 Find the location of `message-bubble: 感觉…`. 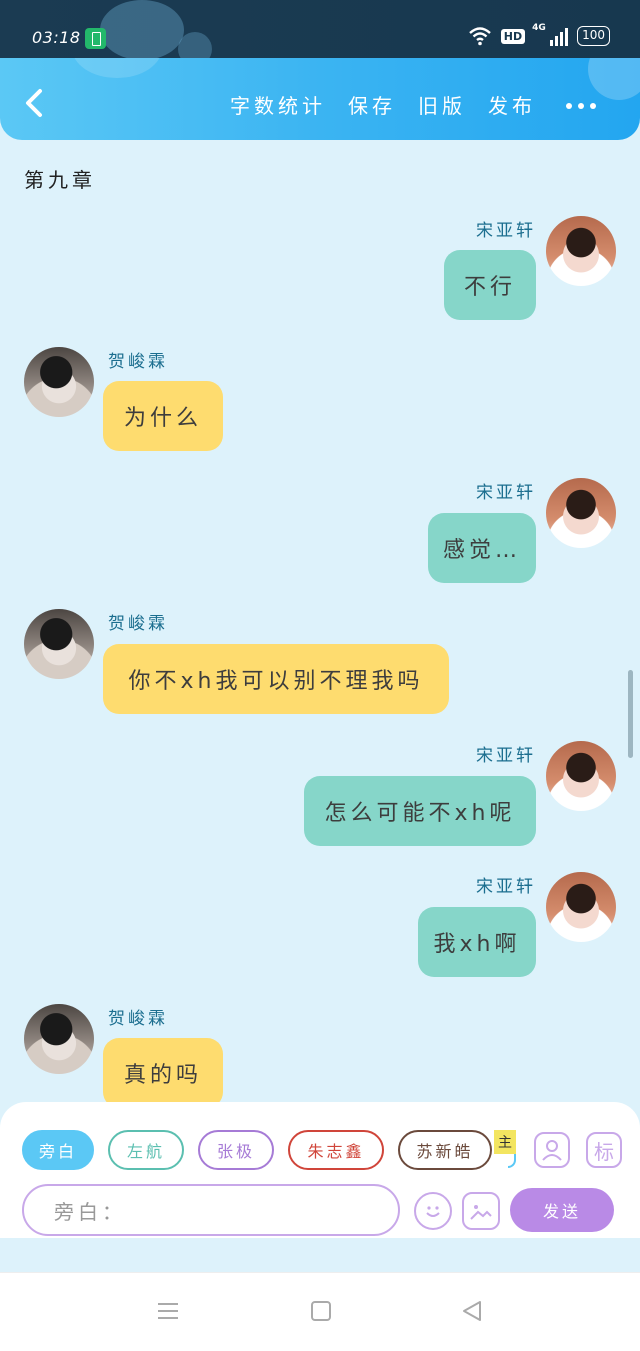

message-bubble: 感觉… is located at coordinates (482, 548).